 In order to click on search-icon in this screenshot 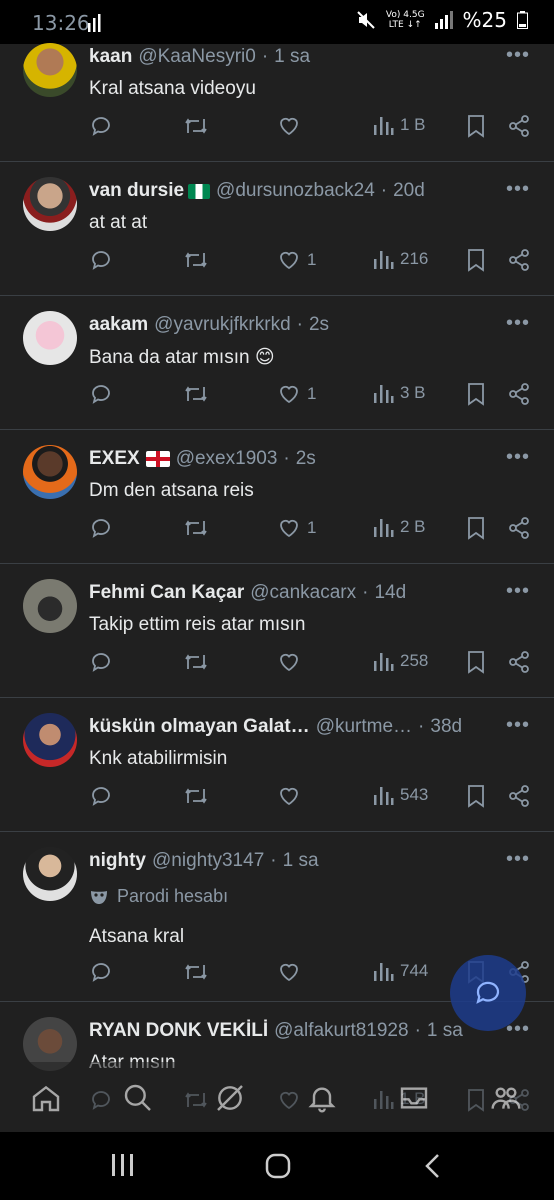, I will do `click(138, 1098)`.